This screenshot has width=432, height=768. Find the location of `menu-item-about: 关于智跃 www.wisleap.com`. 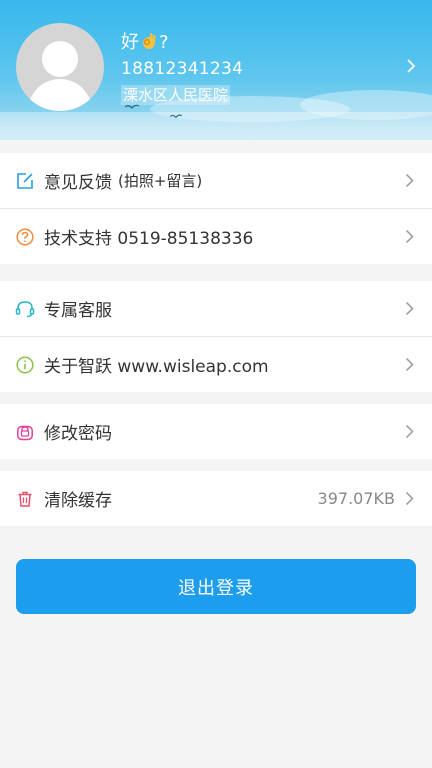

menu-item-about: 关于智跃 www.wisleap.com is located at coordinates (216, 364).